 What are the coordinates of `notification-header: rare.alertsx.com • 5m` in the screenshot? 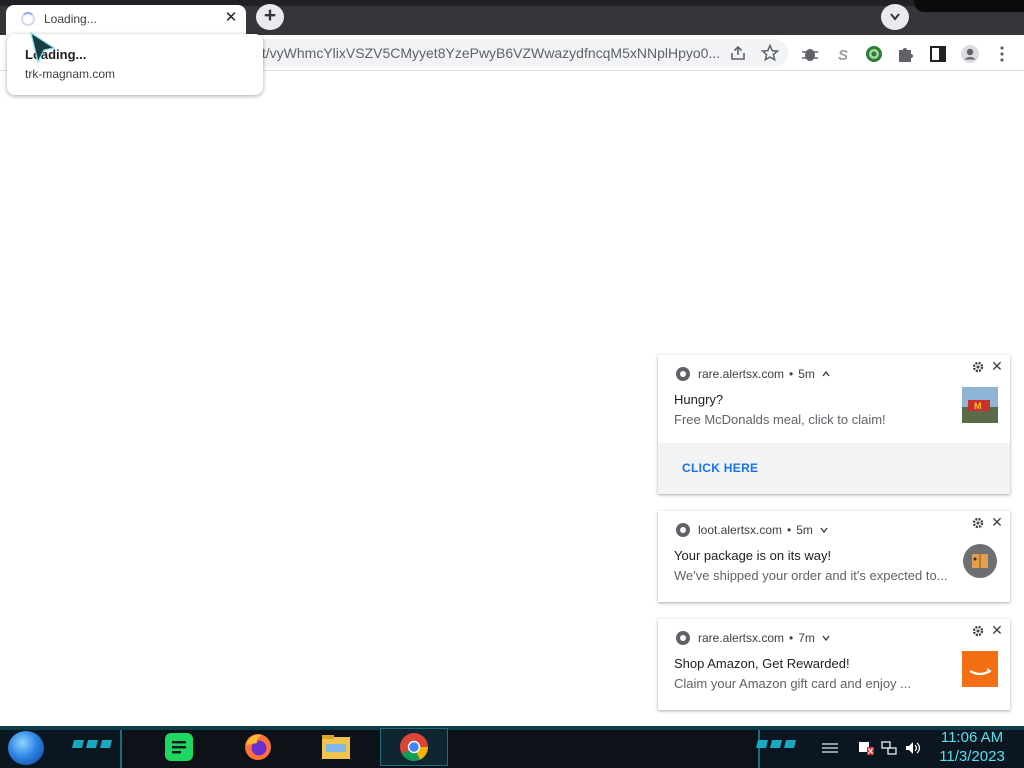 It's located at (764, 374).